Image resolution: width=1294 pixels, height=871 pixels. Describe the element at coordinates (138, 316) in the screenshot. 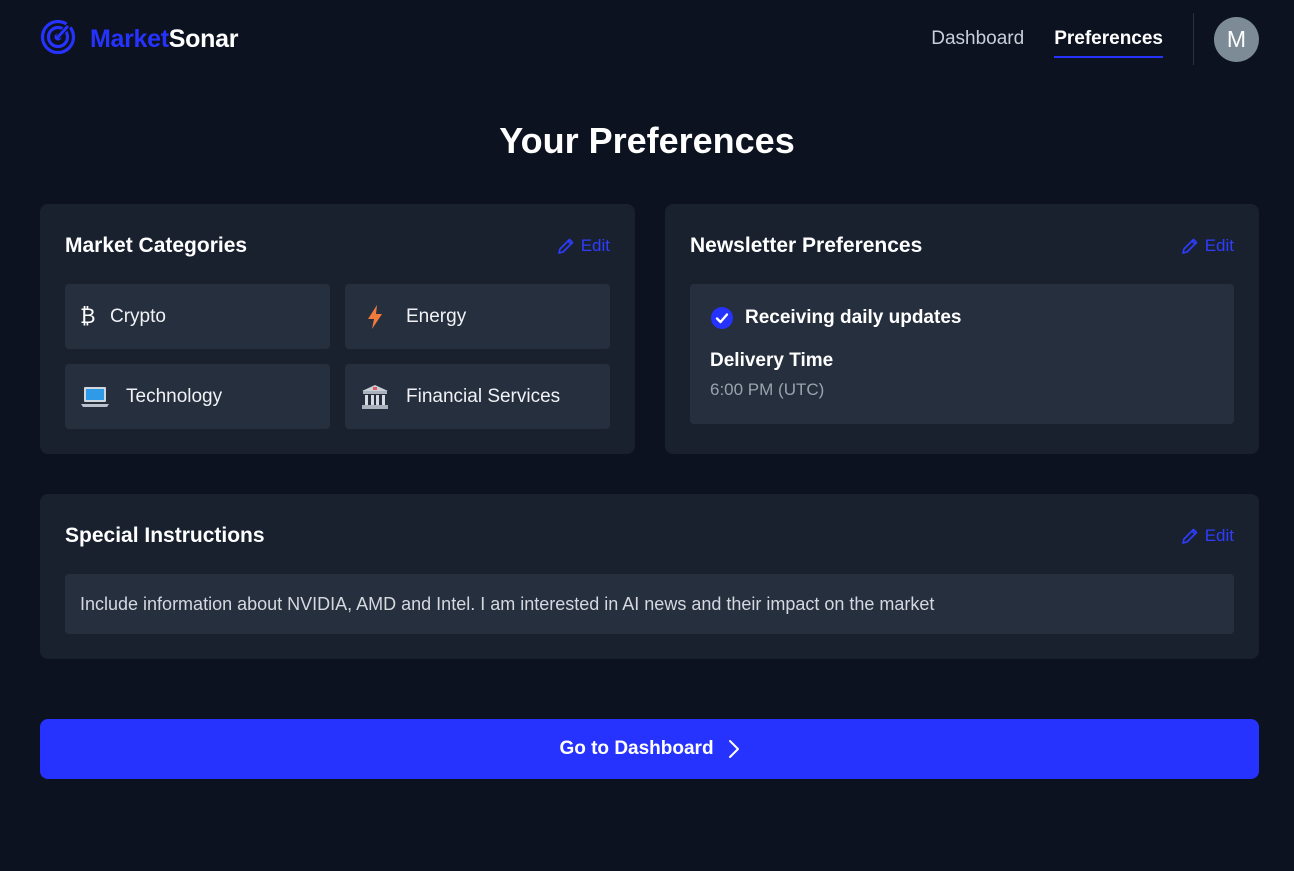

I see `category-label: Crypto` at that location.